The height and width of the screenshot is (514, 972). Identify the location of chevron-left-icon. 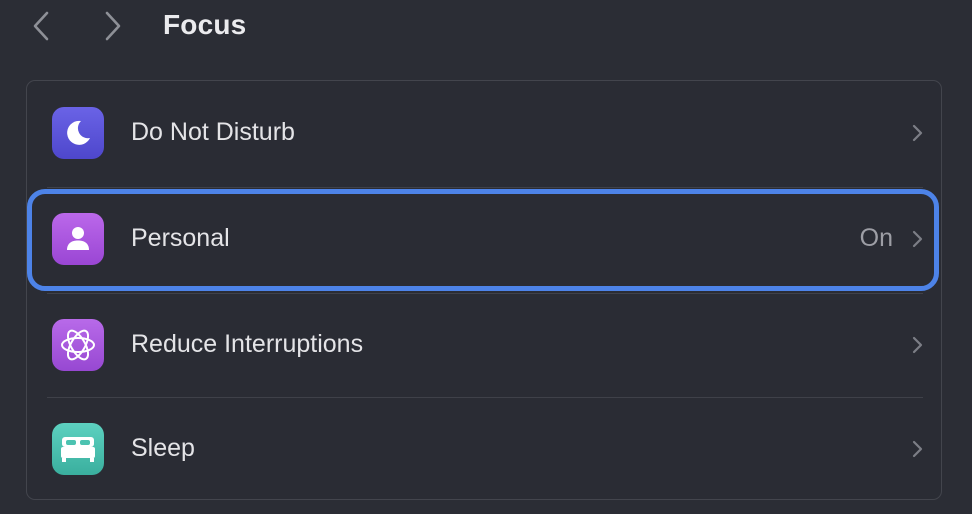
(41, 26).